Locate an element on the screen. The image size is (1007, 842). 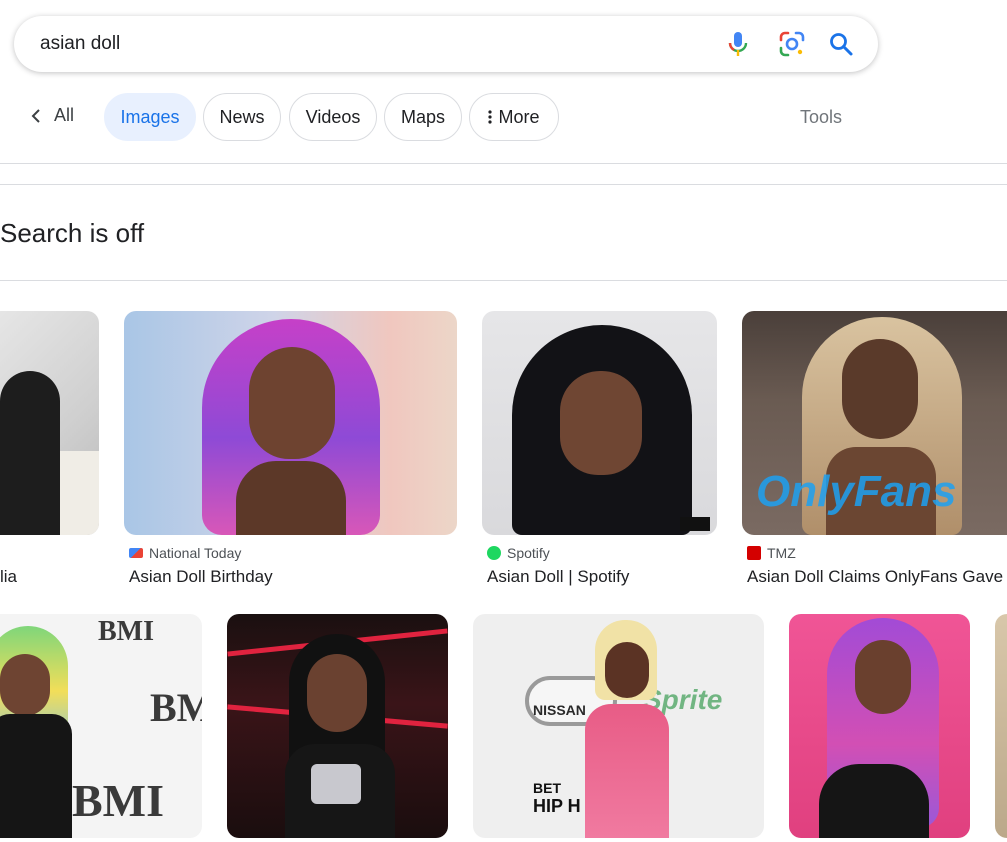
result-title: Asian Doll Birthday is located at coordinates (201, 577).